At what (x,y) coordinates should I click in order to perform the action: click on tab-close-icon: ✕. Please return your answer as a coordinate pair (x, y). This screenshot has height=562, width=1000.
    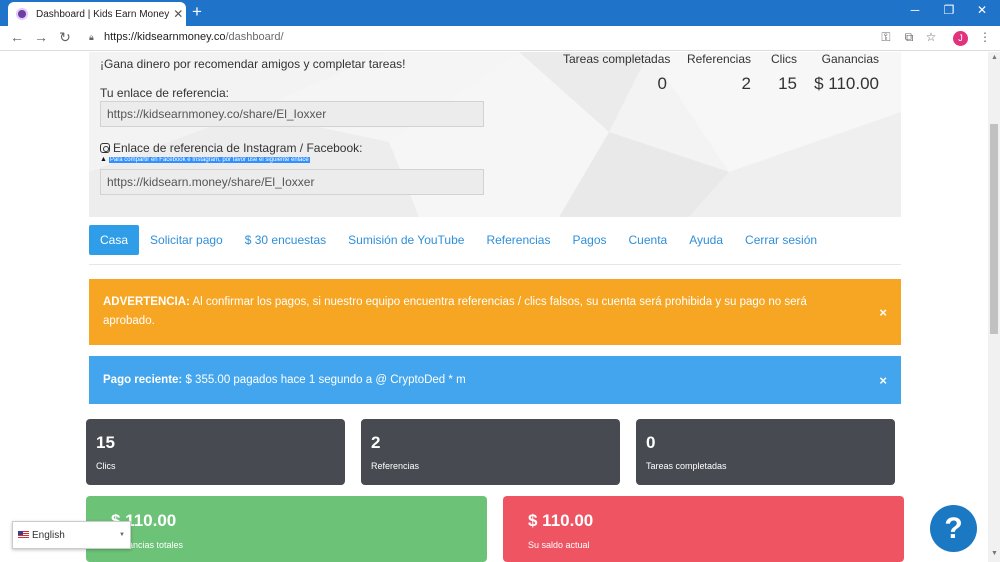
    Looking at the image, I should click on (178, 14).